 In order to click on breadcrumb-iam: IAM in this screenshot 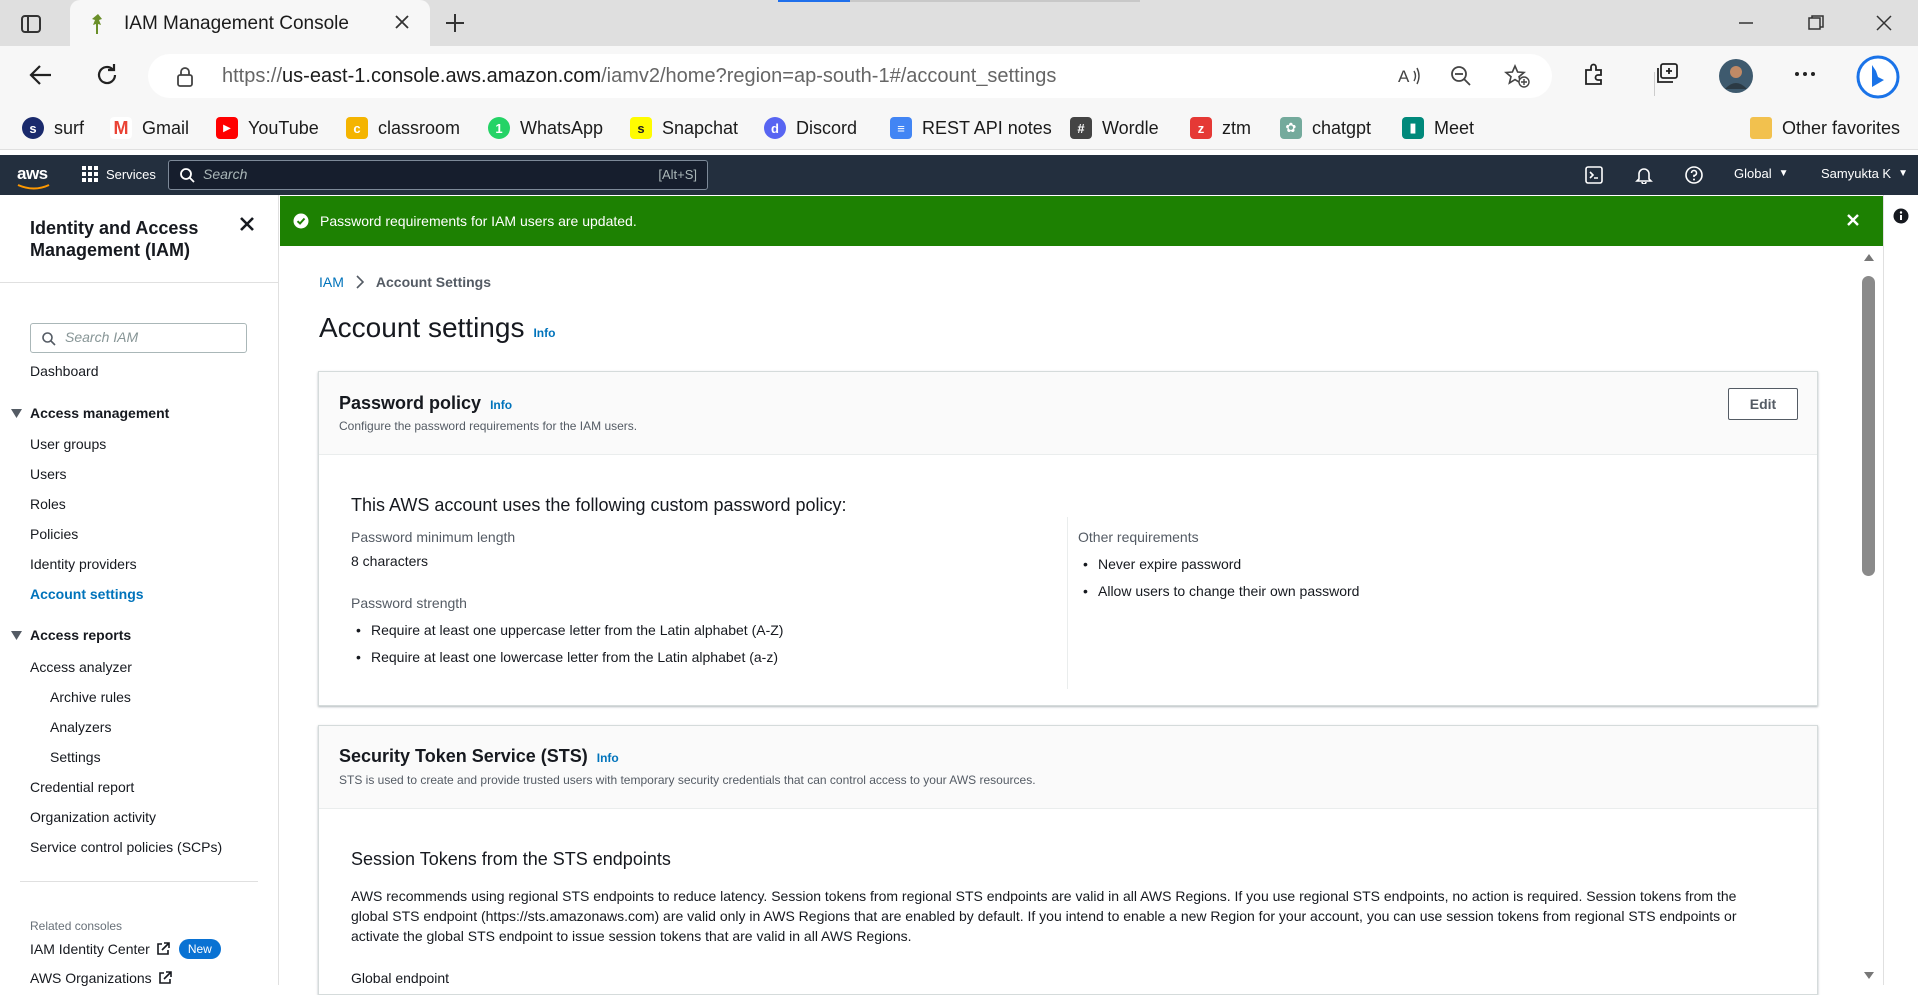, I will do `click(331, 282)`.